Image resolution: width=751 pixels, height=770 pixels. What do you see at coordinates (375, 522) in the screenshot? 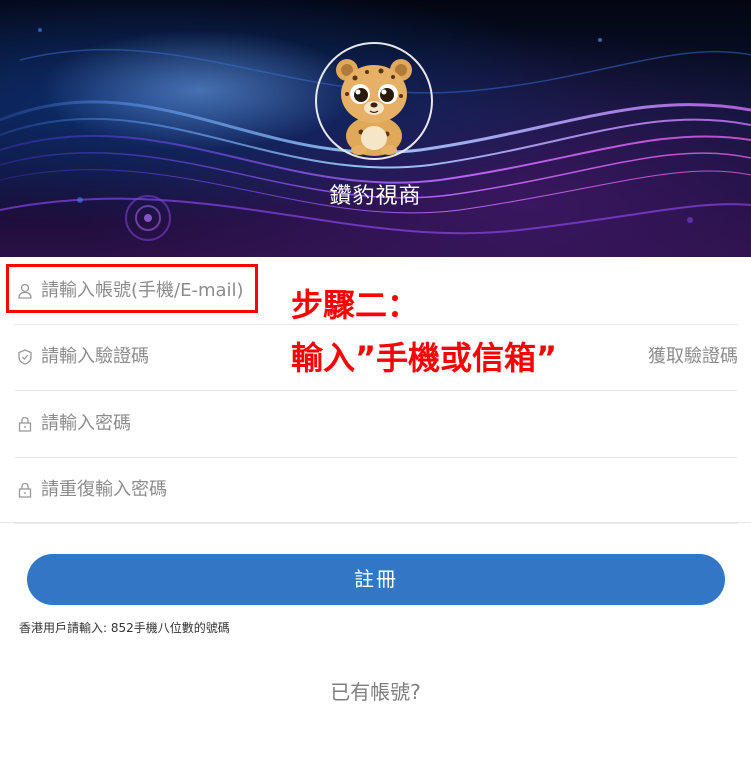
I see `divider` at bounding box center [375, 522].